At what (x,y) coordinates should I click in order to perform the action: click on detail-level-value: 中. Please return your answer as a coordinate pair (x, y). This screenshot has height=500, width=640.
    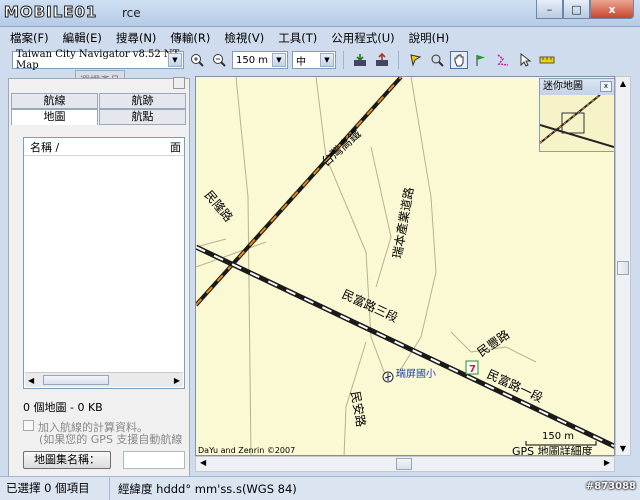
    Looking at the image, I should click on (301, 62).